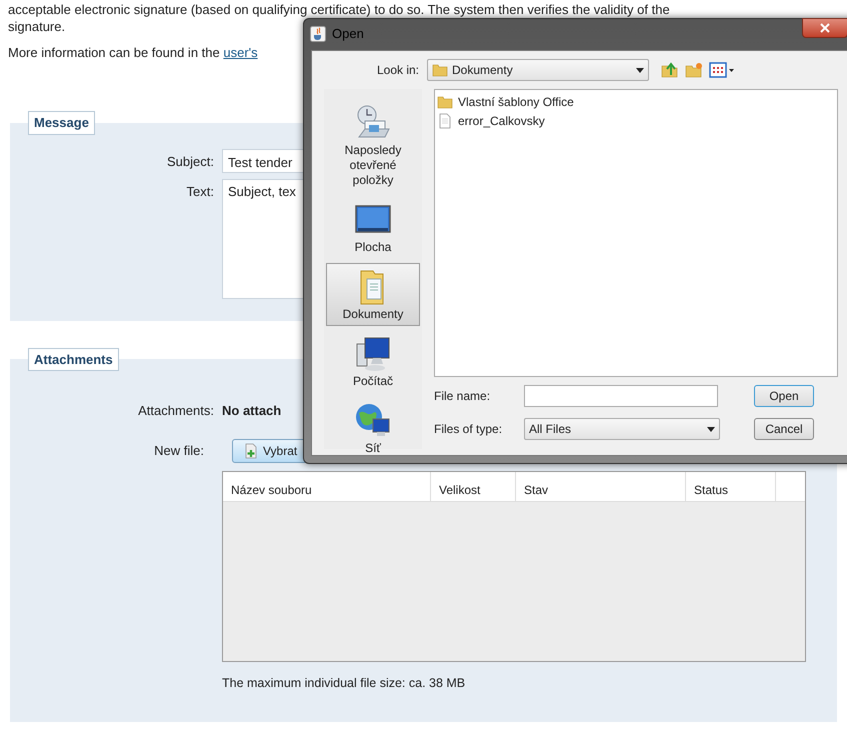 Image resolution: width=847 pixels, height=740 pixels. What do you see at coordinates (538, 70) in the screenshot?
I see `look-in-dropdown: Dokumenty` at bounding box center [538, 70].